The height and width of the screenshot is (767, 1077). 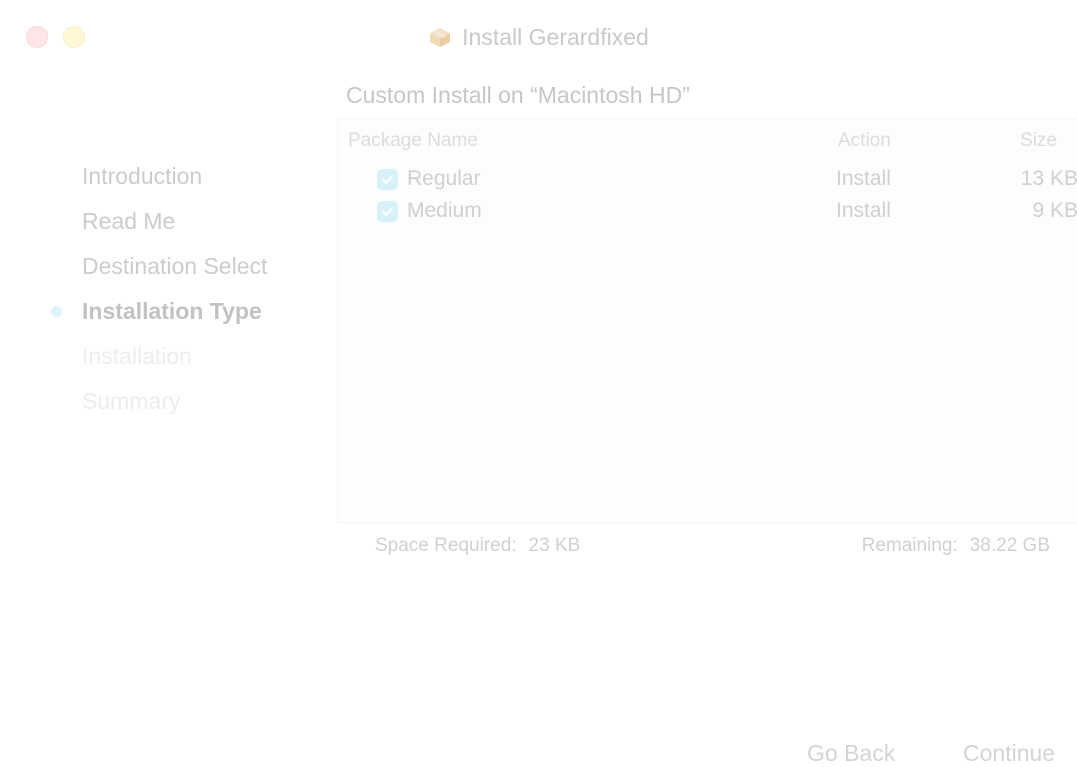 What do you see at coordinates (851, 753) in the screenshot?
I see `go-back-button: Go Back` at bounding box center [851, 753].